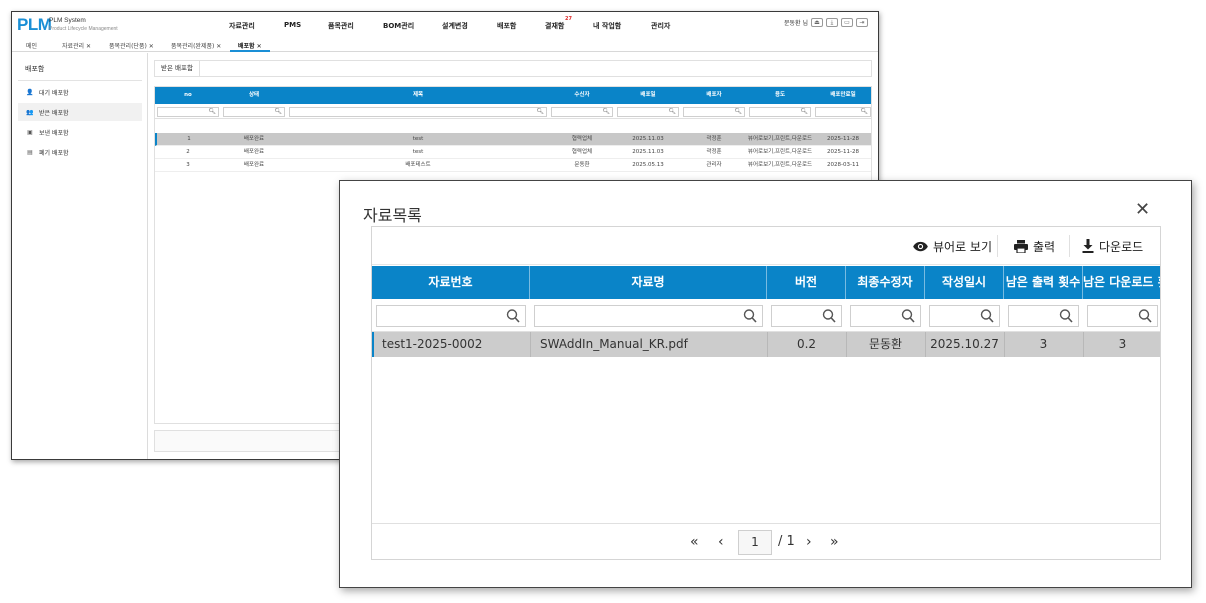 The width and height of the screenshot is (1206, 603). What do you see at coordinates (83, 25) in the screenshot?
I see `logo-subtitle: PLM System Product Lifecycle Management` at bounding box center [83, 25].